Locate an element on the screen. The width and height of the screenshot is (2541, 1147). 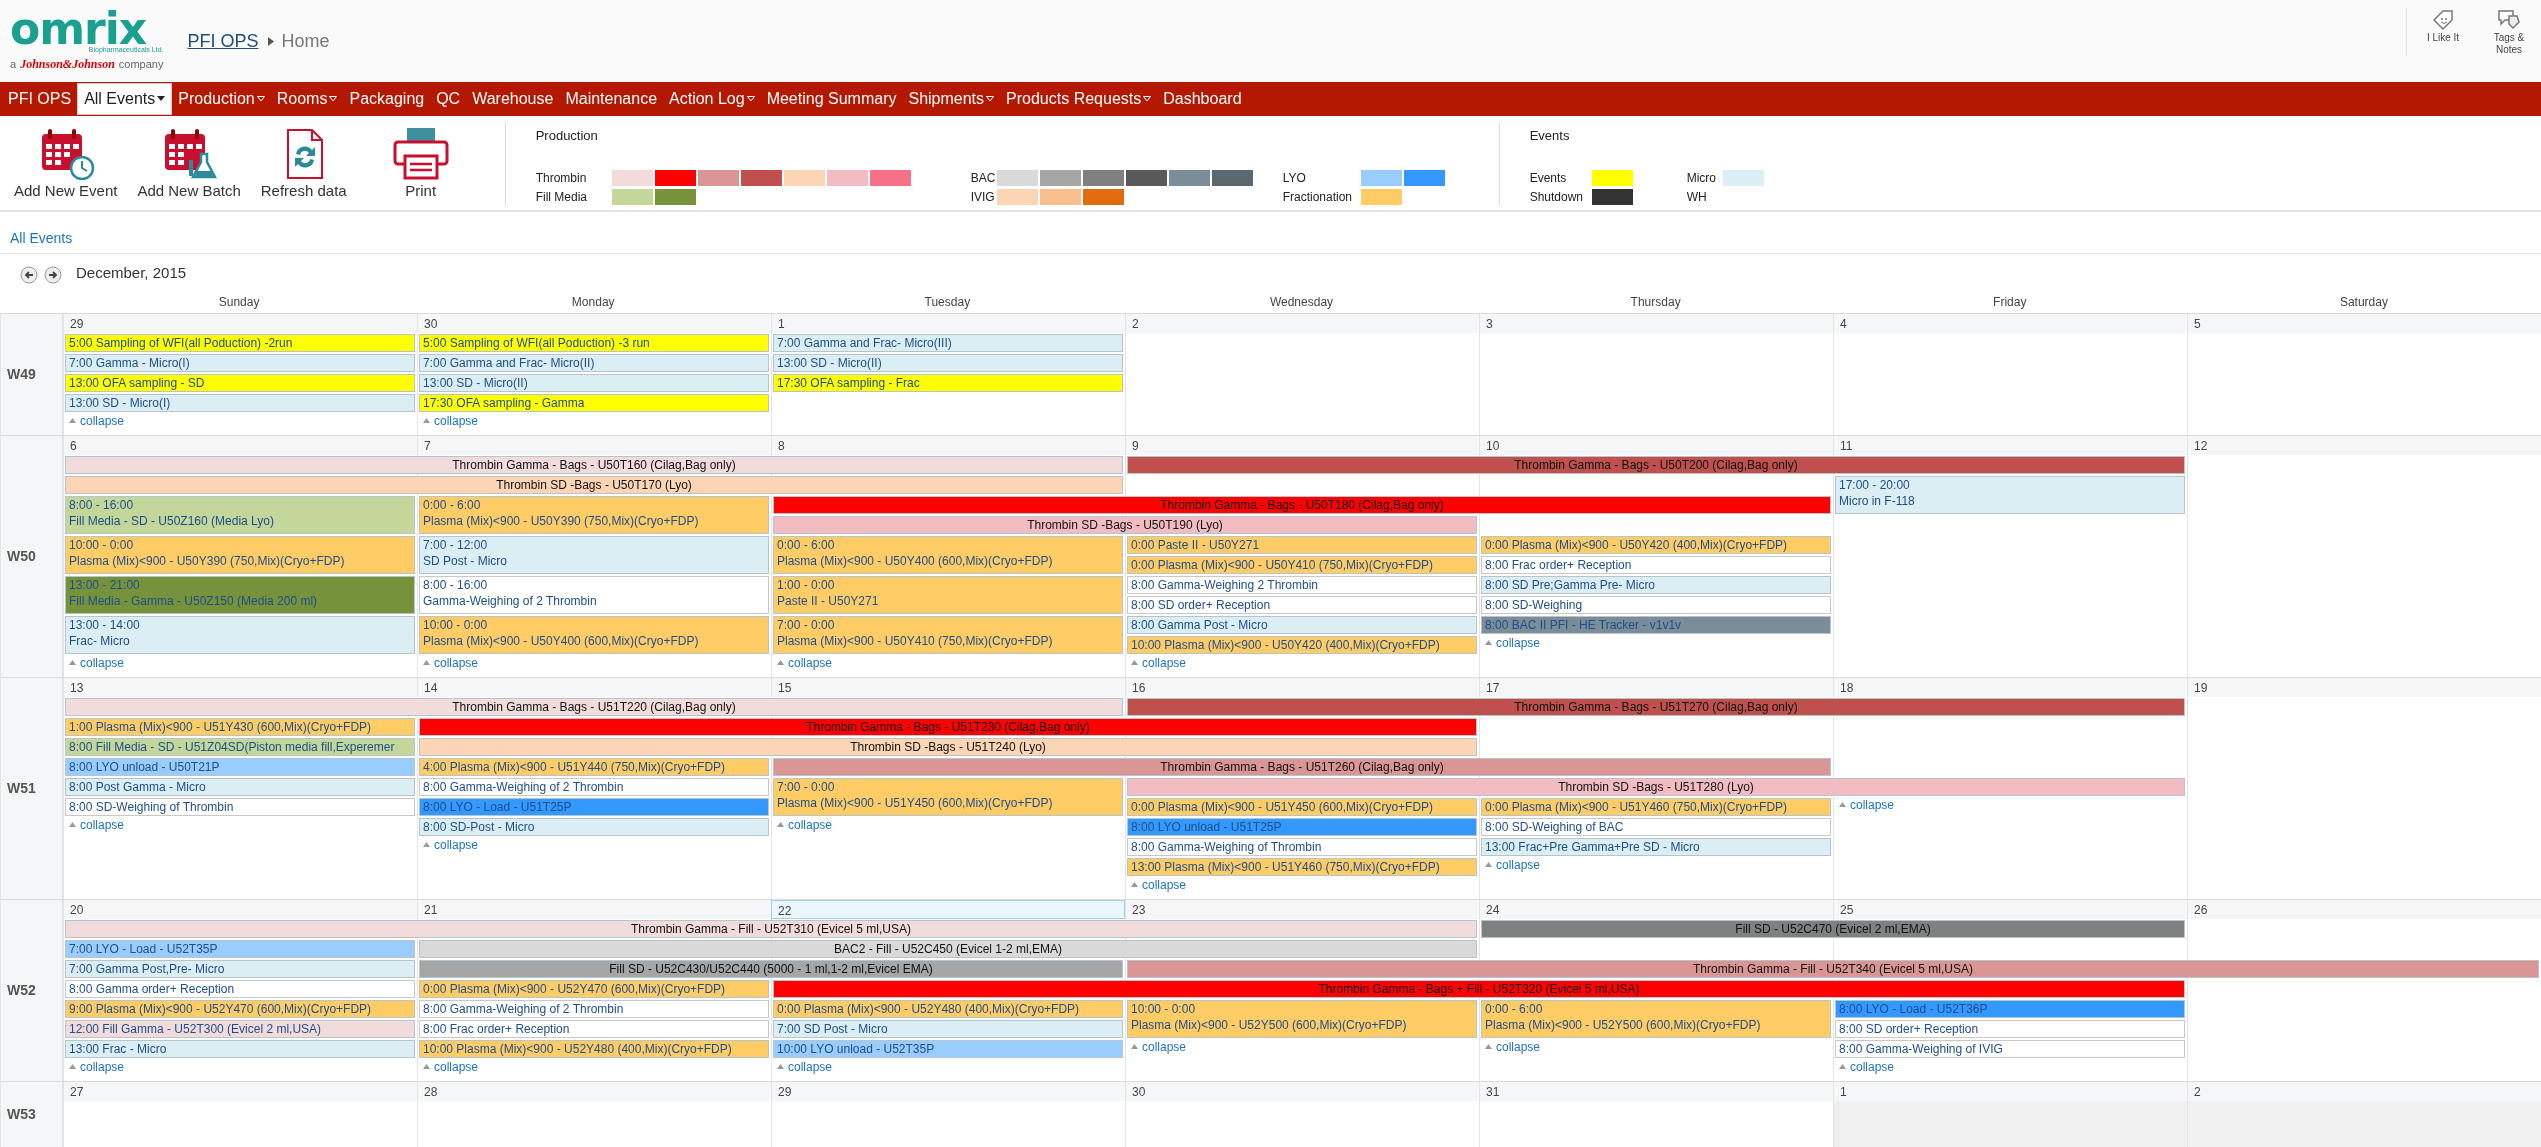
event-bar: Thrombin SD -Bags - U51T280 (Lyo) is located at coordinates (1656, 786).